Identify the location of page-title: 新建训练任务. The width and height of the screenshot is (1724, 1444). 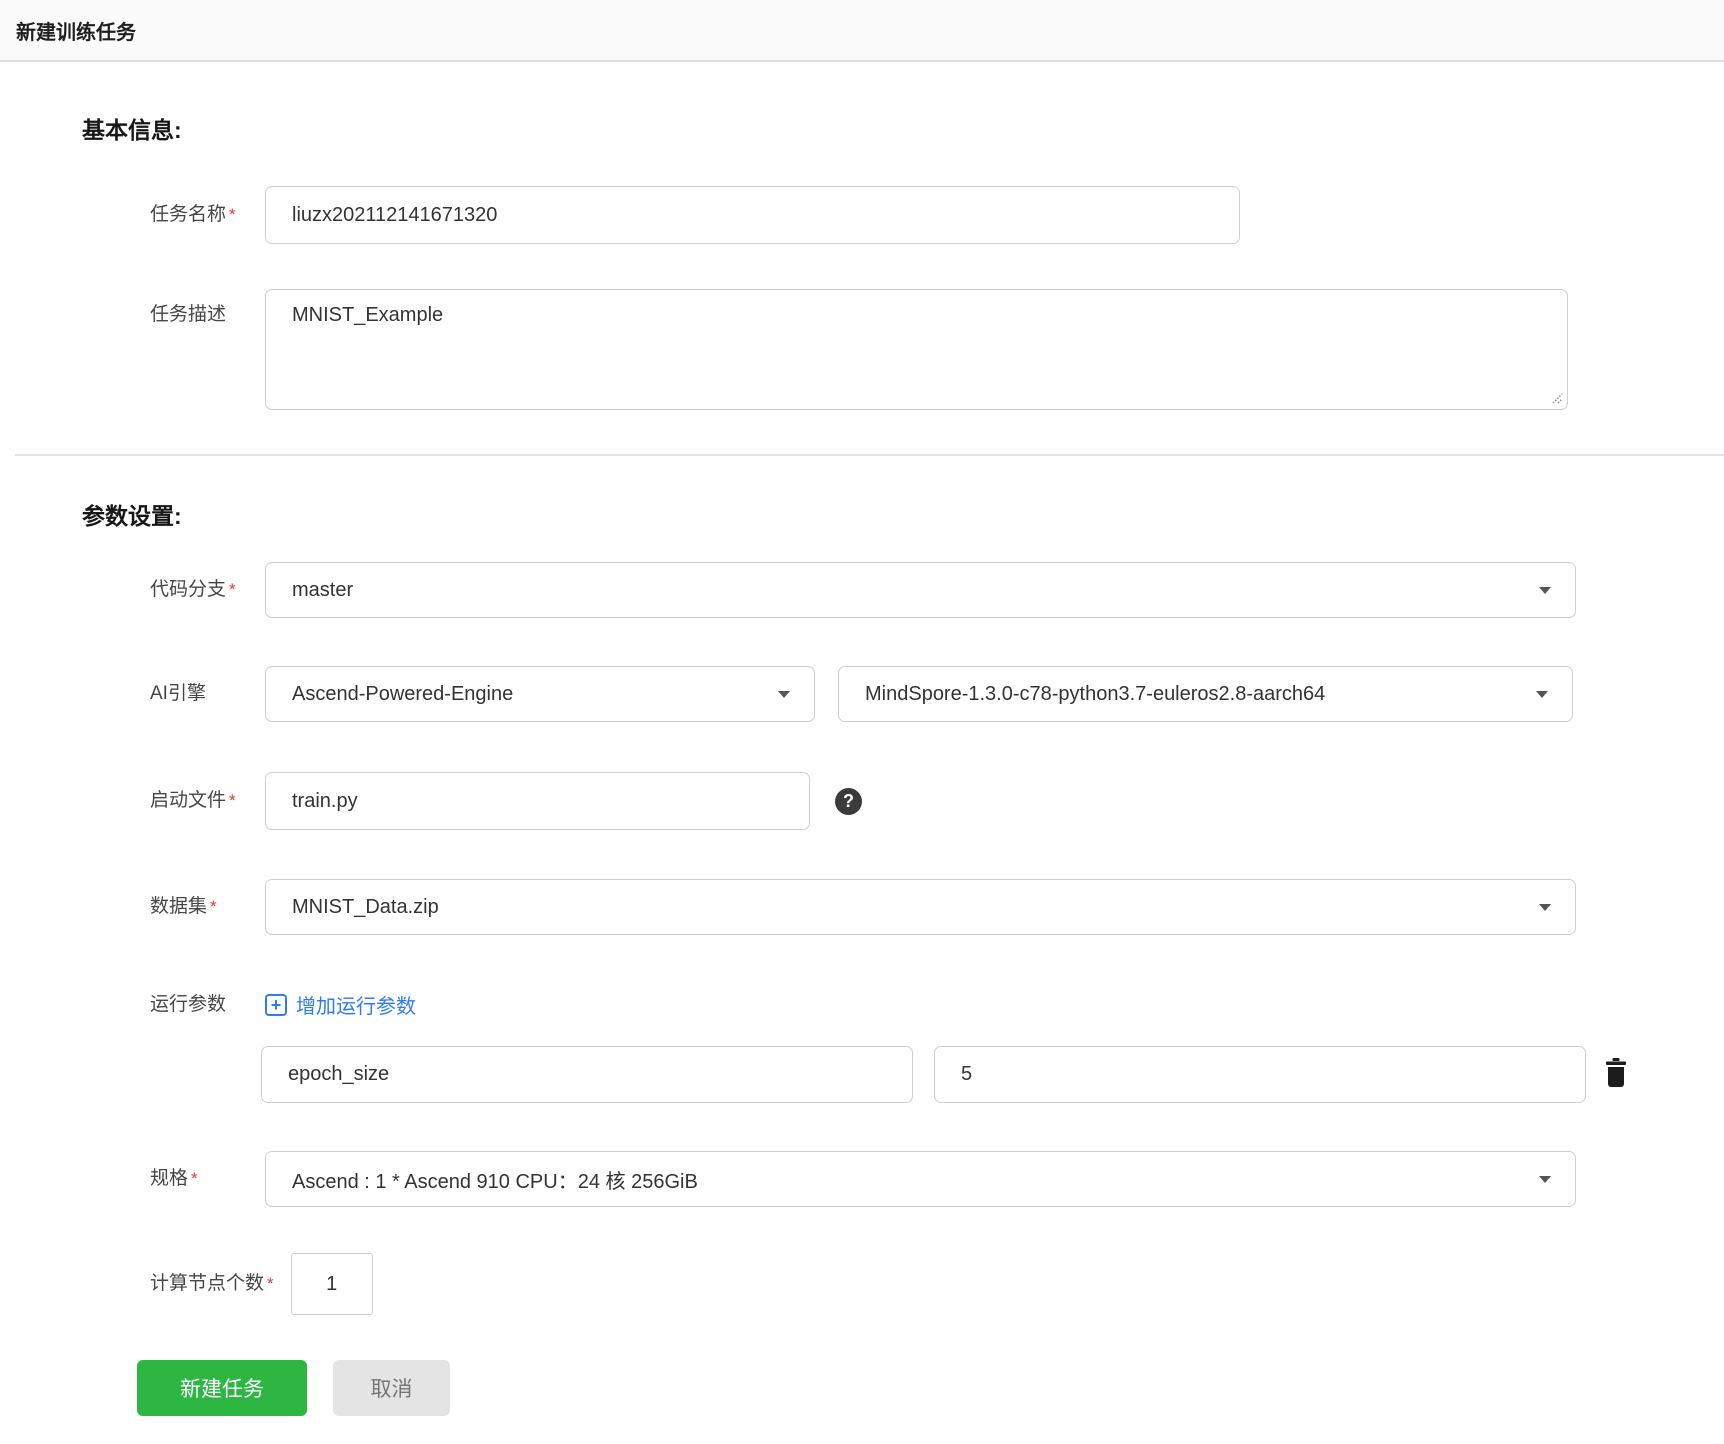
(76, 32).